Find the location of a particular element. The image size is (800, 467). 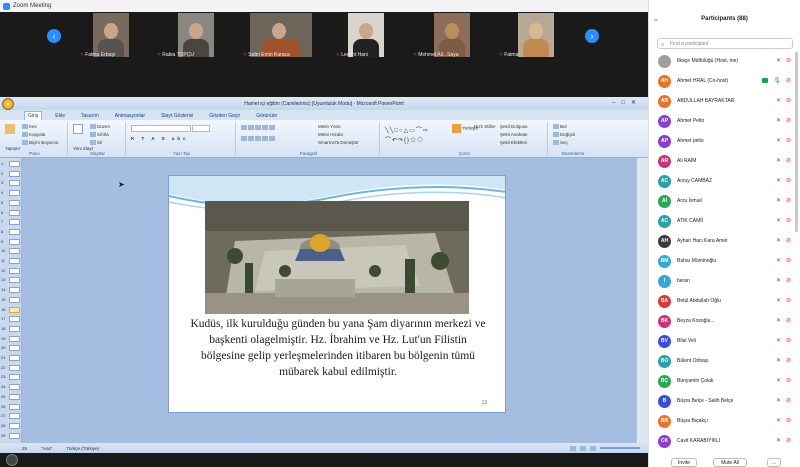

slide-thumbnail: 29 is located at coordinates (11, 435).